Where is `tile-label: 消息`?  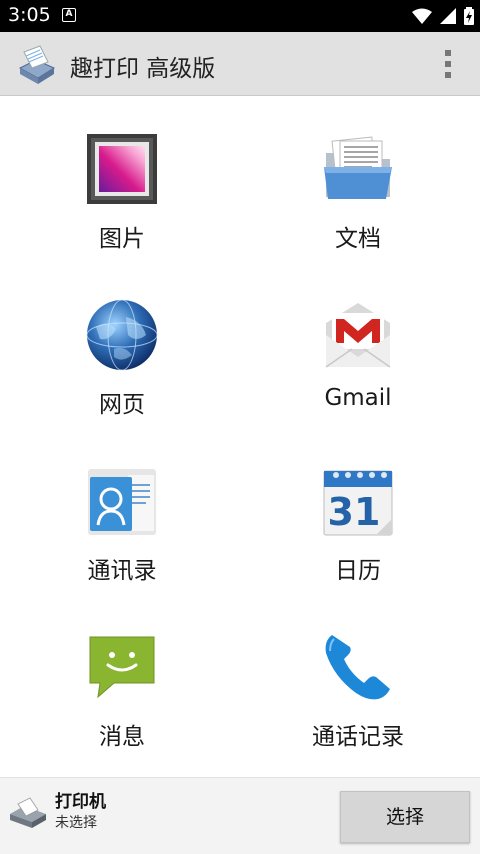 tile-label: 消息 is located at coordinates (122, 737).